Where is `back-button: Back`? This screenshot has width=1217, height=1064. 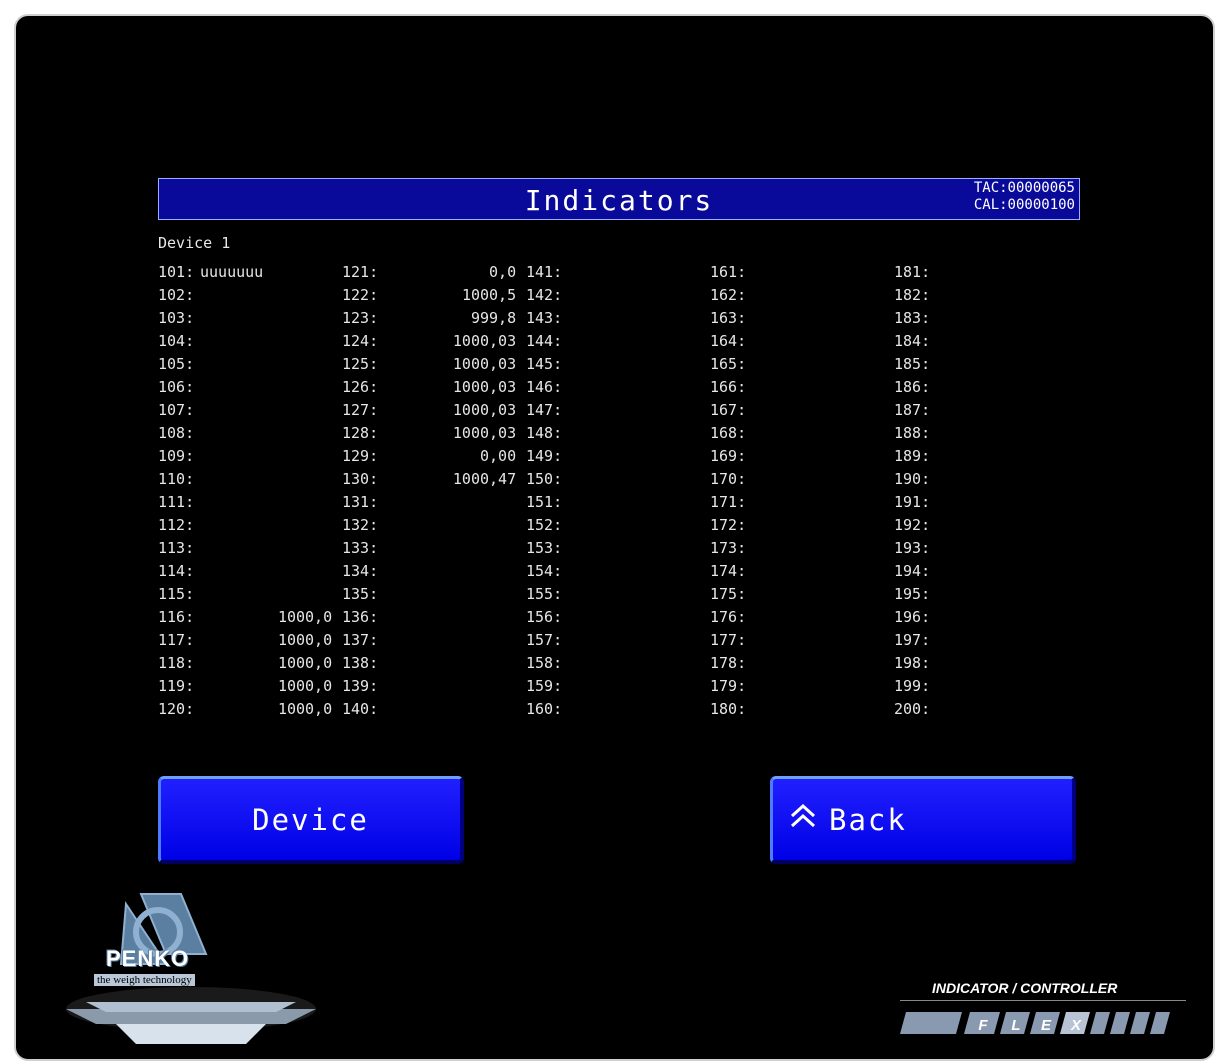
back-button: Back is located at coordinates (923, 820).